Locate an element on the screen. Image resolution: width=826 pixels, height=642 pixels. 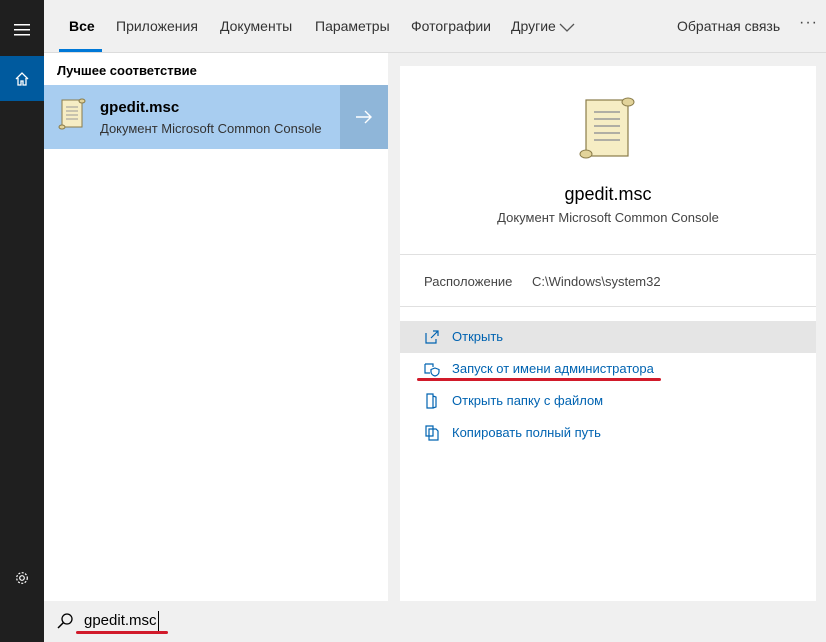
expand-arrow-button is located at coordinates (364, 117).